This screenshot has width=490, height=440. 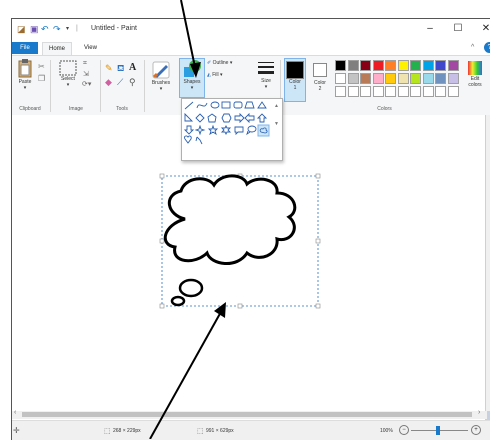 I want to click on arrow-head-top, so click(x=195, y=70).